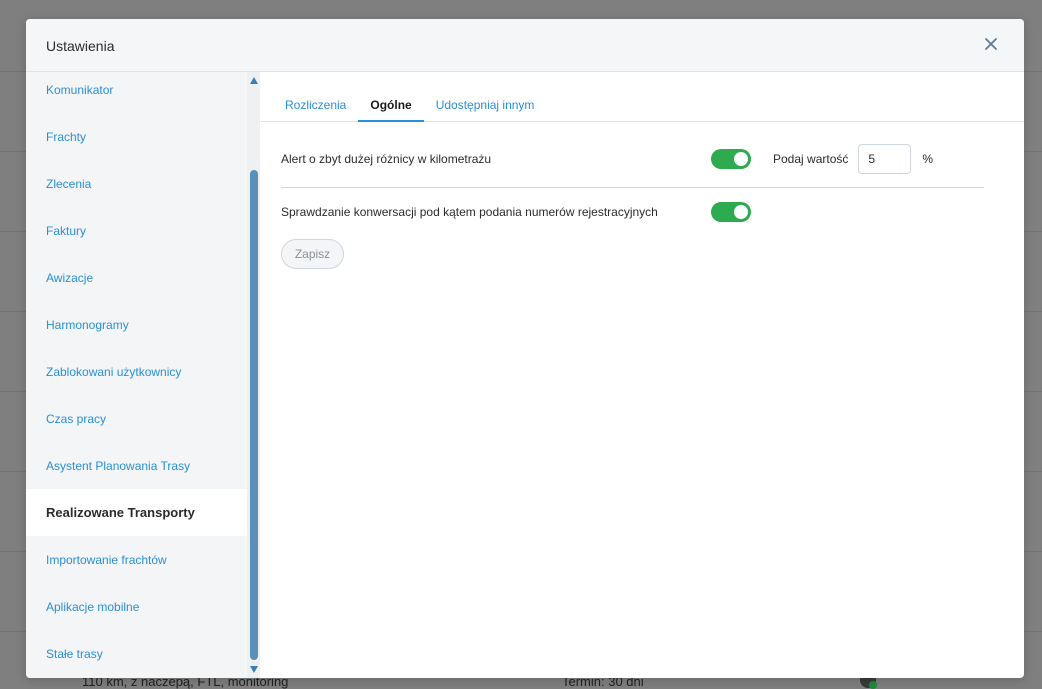 Image resolution: width=1042 pixels, height=689 pixels. Describe the element at coordinates (928, 159) in the screenshot. I see `percent-unit: %` at that location.